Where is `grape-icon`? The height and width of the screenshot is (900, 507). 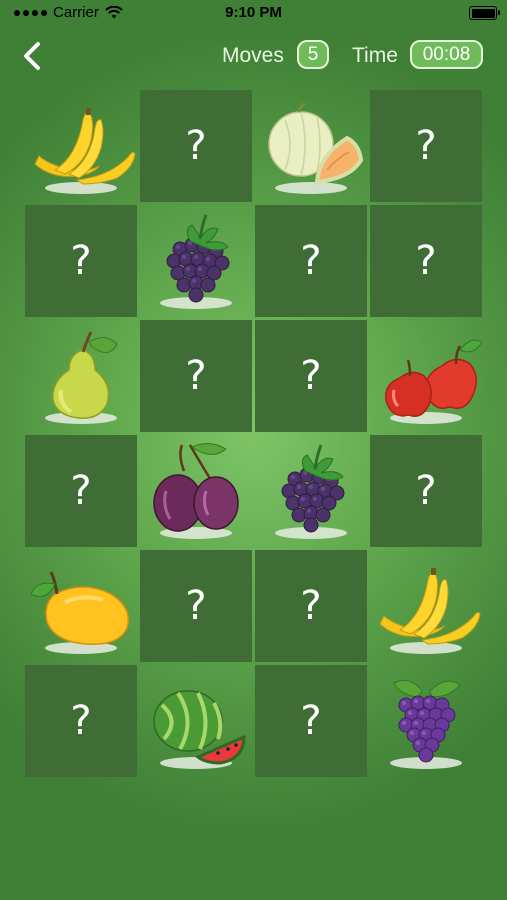
grape-icon is located at coordinates (426, 721).